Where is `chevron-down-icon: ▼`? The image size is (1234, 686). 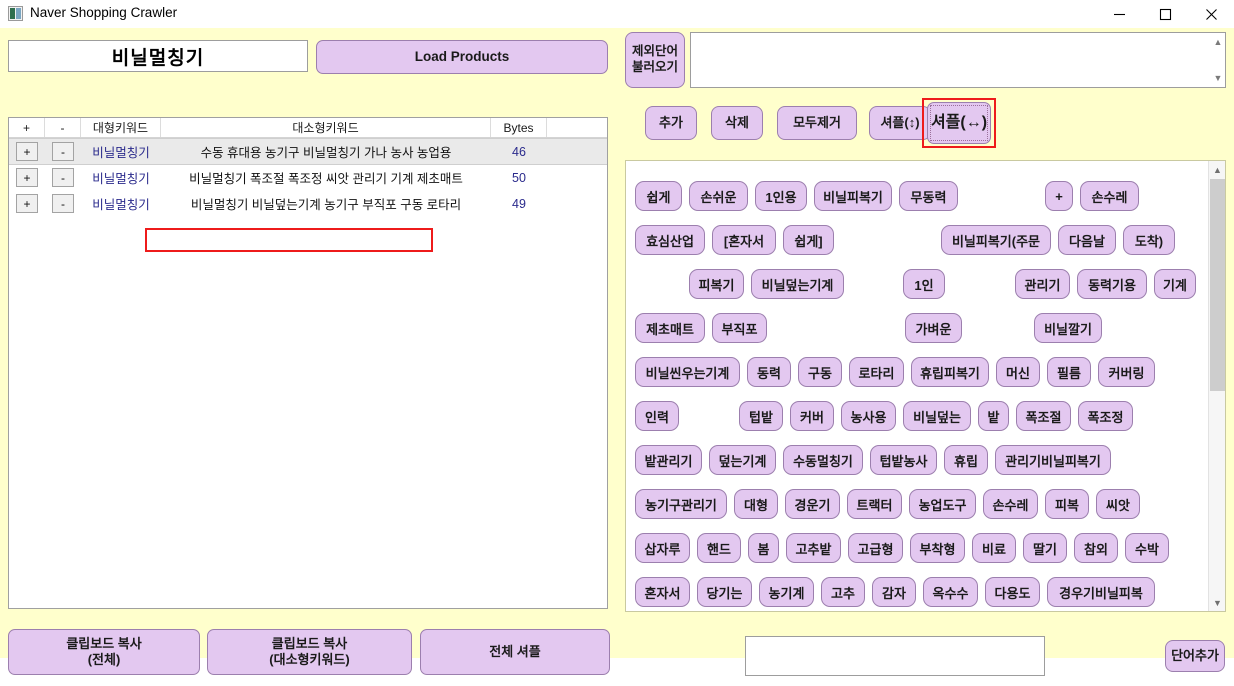
chevron-down-icon: ▼ is located at coordinates (1217, 602).